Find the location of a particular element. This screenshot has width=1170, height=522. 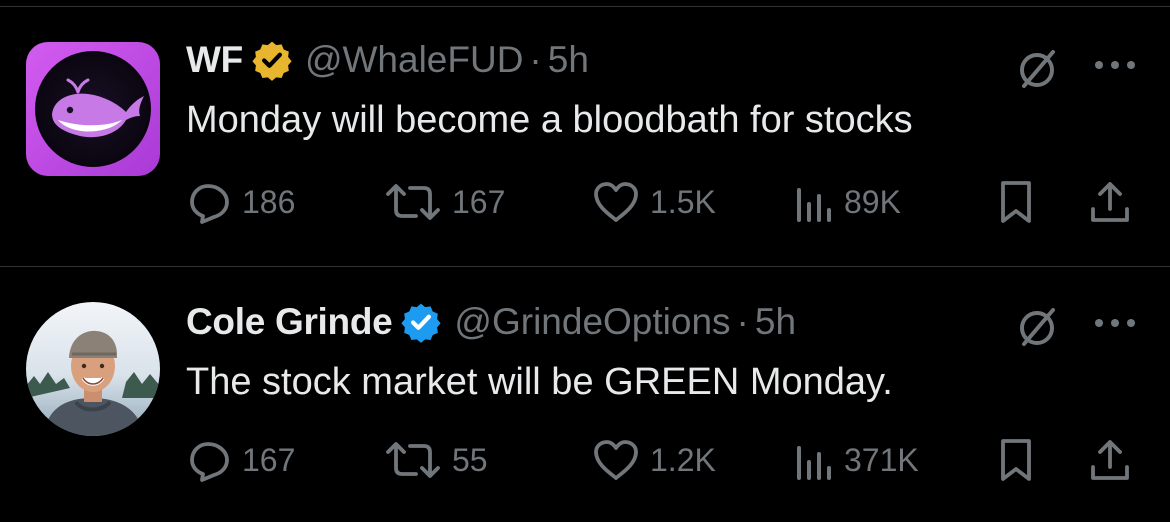

profile-photo-icon is located at coordinates (93, 369).